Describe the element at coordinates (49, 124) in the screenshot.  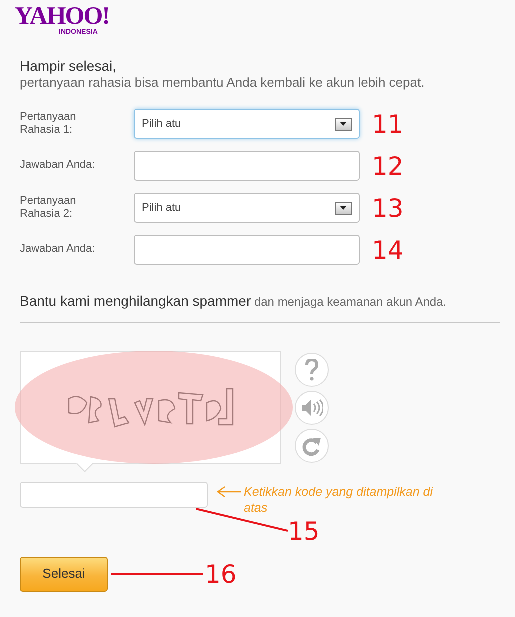
I see `field-label: Pertanyaan Rahasia 1:` at that location.